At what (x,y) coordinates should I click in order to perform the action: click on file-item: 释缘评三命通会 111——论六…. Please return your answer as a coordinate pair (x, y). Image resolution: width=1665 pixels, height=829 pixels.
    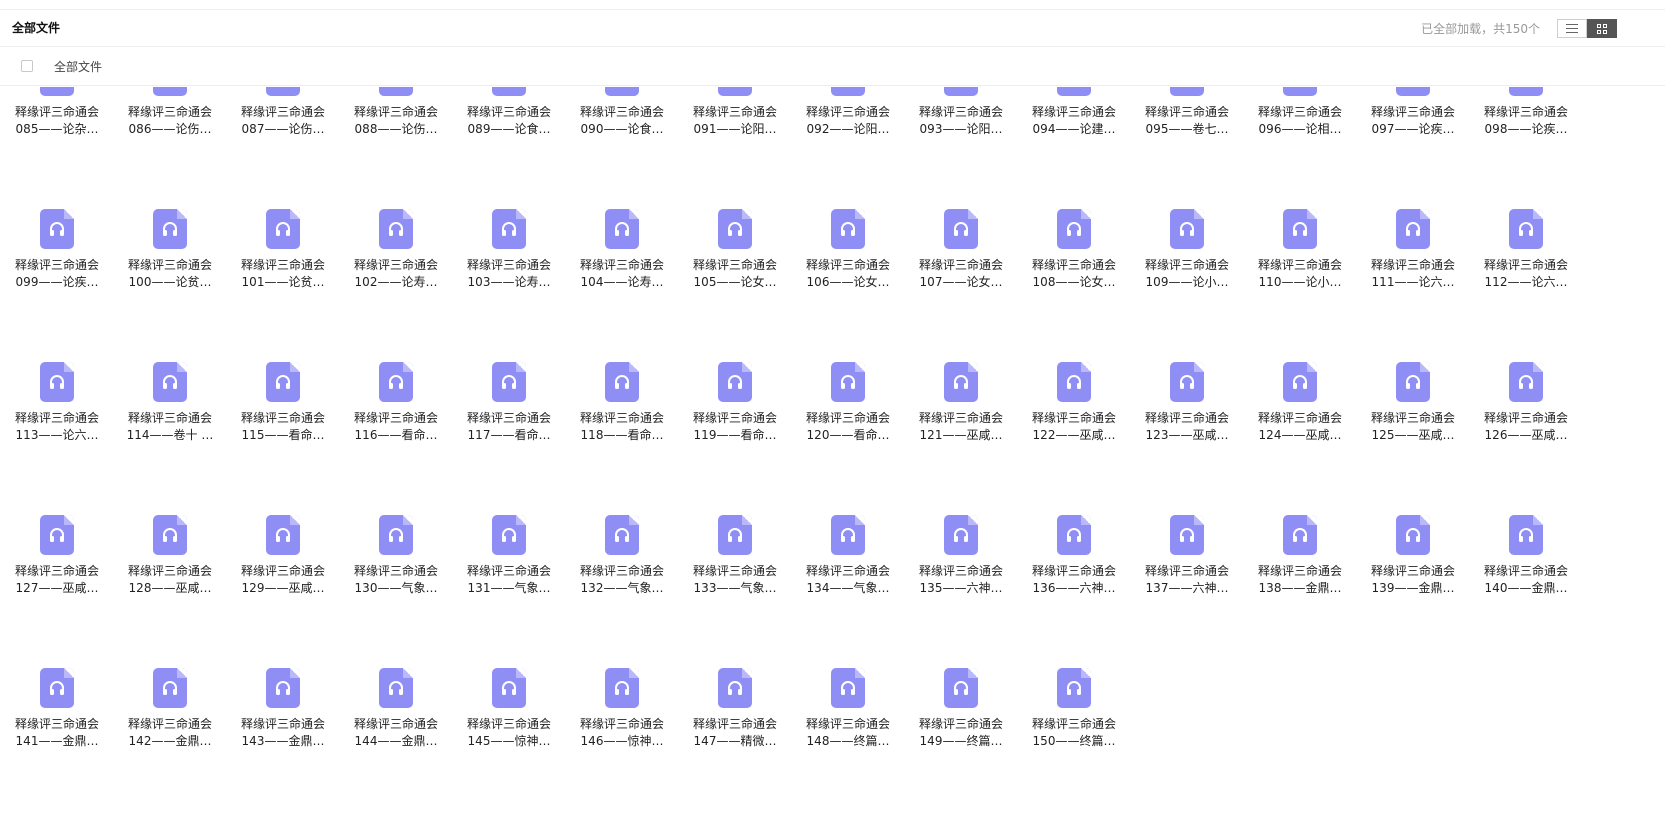
    Looking at the image, I should click on (1416, 284).